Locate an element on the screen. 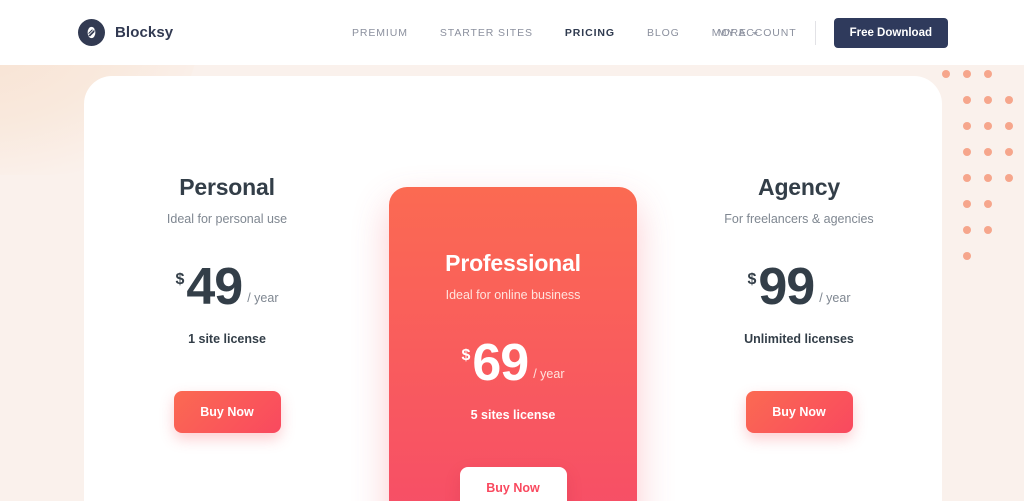 This screenshot has width=1024, height=501. plan-price: $ 49 / year is located at coordinates (227, 286).